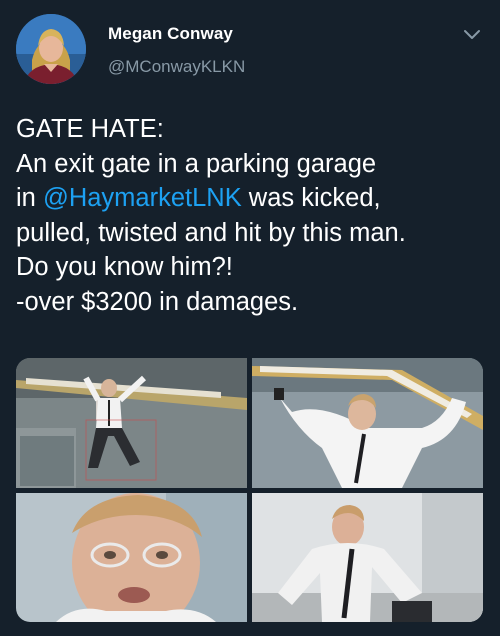  I want to click on chevron-down-icon, so click(472, 35).